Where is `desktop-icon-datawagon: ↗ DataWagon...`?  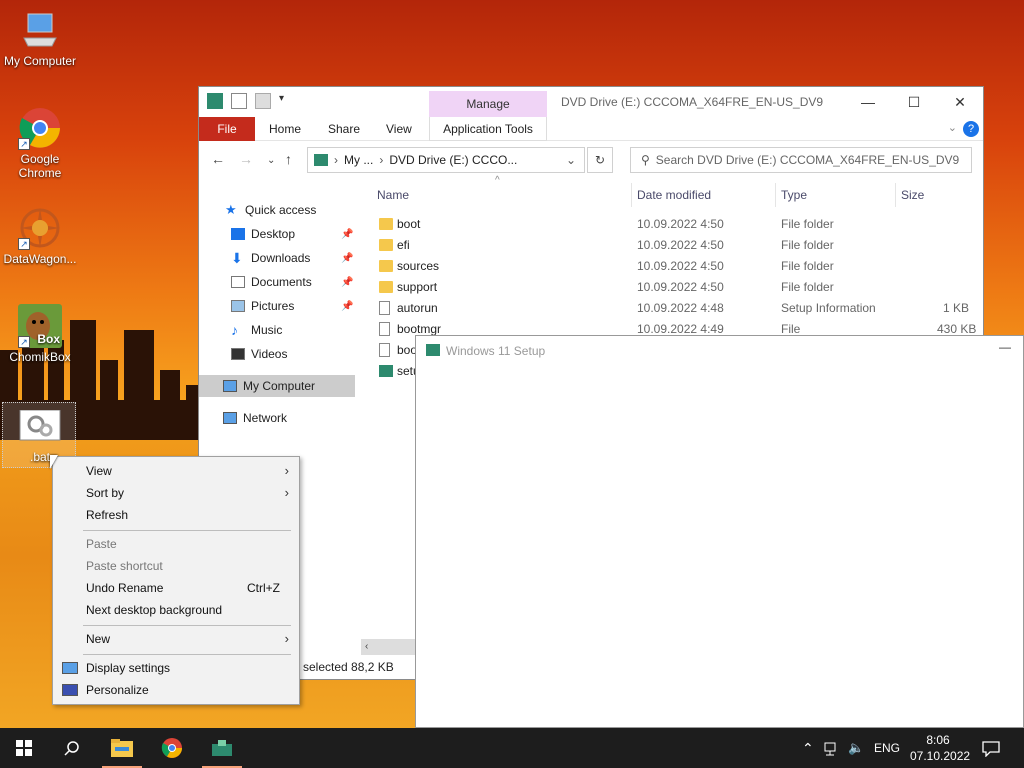 desktop-icon-datawagon: ↗ DataWagon... is located at coordinates (40, 236).